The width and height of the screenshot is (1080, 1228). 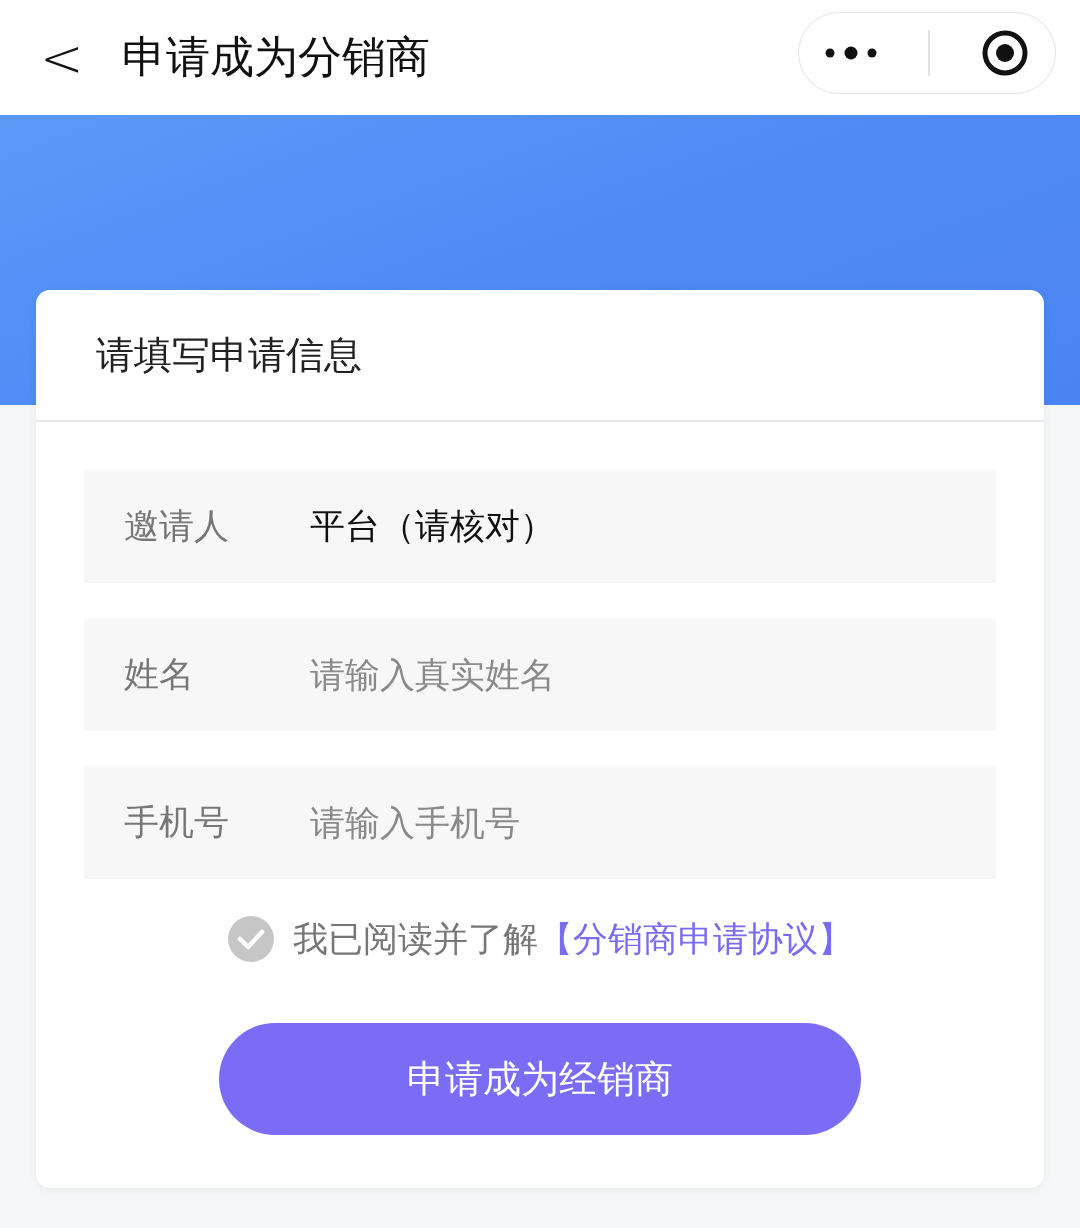 I want to click on field-label: 邀请人, so click(x=177, y=526).